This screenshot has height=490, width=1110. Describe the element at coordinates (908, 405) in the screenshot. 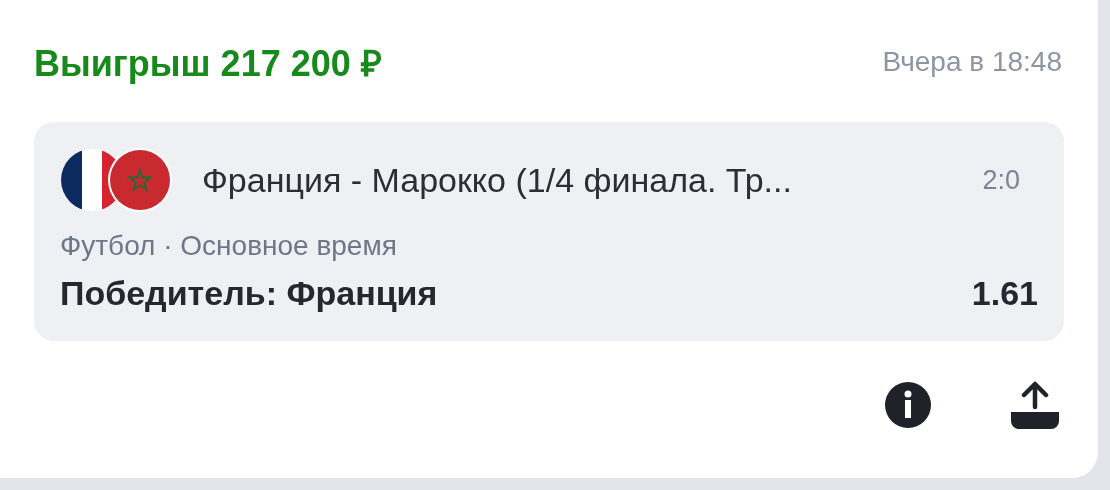

I see `info-icon` at that location.